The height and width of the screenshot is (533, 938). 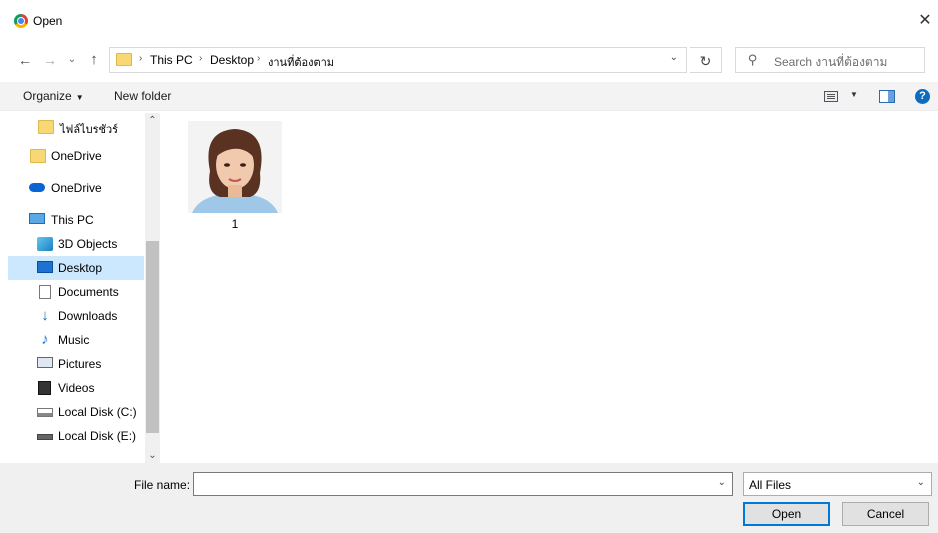 What do you see at coordinates (89, 130) in the screenshot?
I see `sidebar-item-label: ไฟล์ไบรชัวร์` at bounding box center [89, 130].